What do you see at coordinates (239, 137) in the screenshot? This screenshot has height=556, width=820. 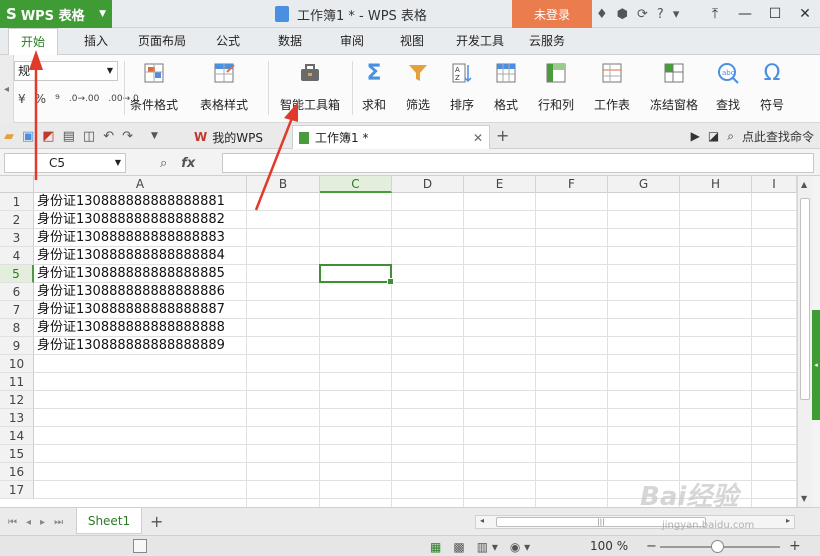 I see `doc-tab-my-wps: W 我的WPS` at bounding box center [239, 137].